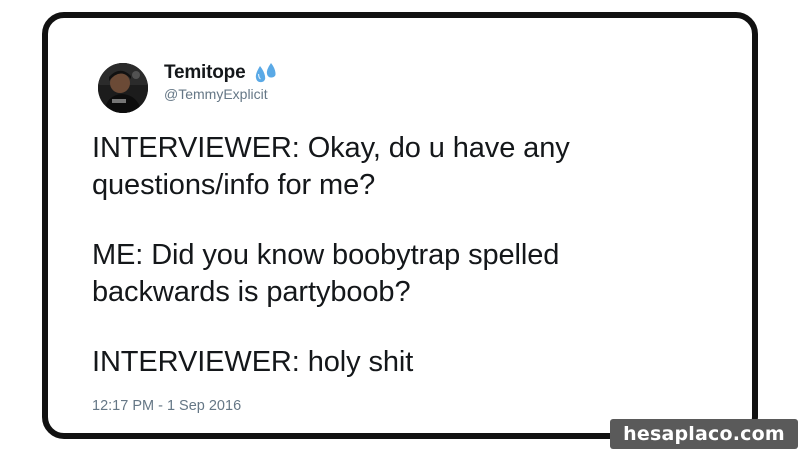  What do you see at coordinates (166, 406) in the screenshot?
I see `tweet-timestamp: 12:17 PM - 1 Sep 2016` at bounding box center [166, 406].